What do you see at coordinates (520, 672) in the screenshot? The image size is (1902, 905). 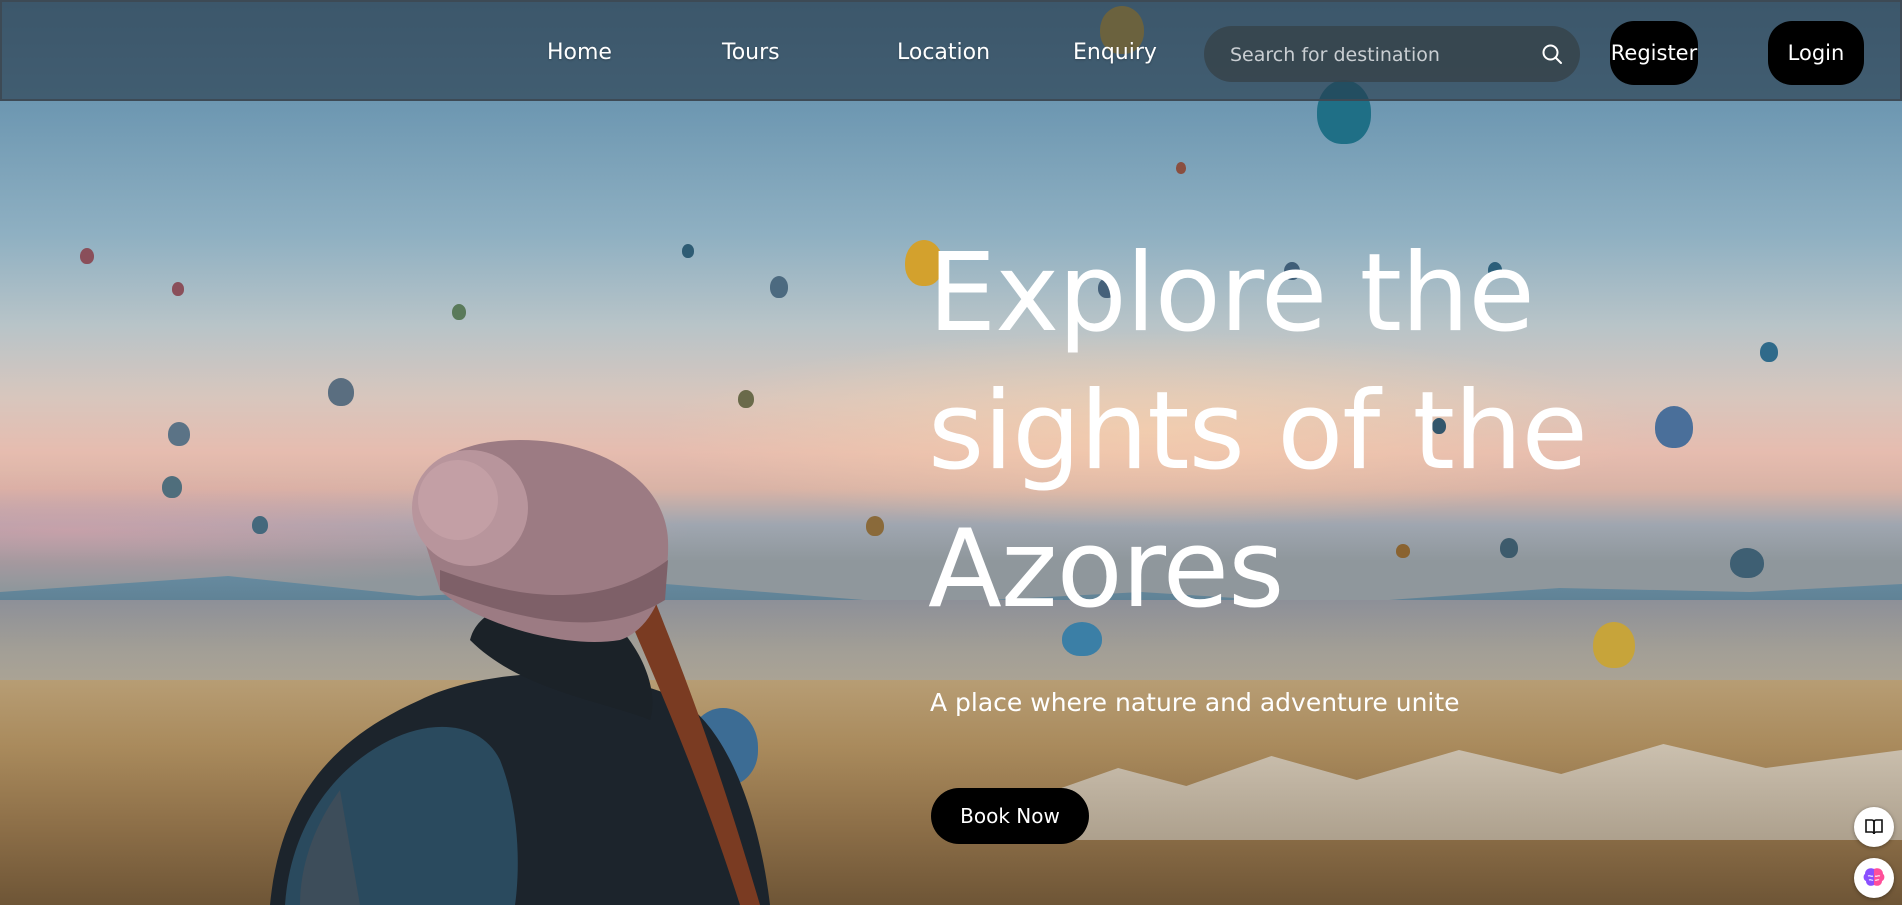 I see `traveler-figure` at bounding box center [520, 672].